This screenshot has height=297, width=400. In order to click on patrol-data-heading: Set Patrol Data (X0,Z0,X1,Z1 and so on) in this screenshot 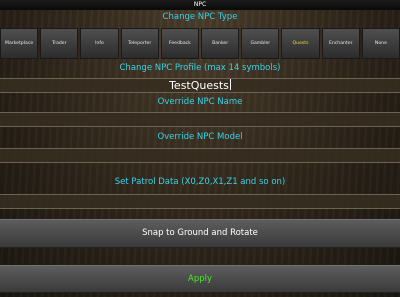, I will do `click(200, 182)`.